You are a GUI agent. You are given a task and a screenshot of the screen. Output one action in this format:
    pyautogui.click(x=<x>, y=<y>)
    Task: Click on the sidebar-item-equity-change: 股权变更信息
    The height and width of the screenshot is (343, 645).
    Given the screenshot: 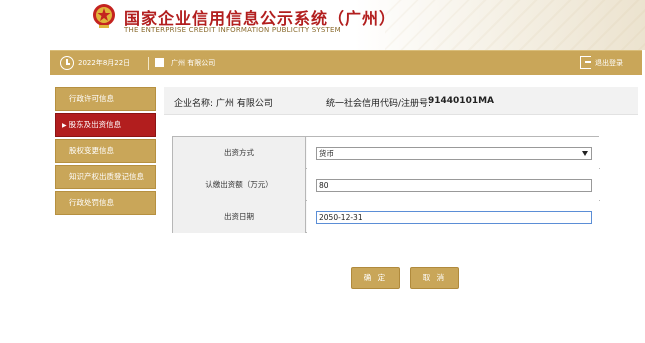 What is the action you would take?
    pyautogui.click(x=105, y=151)
    